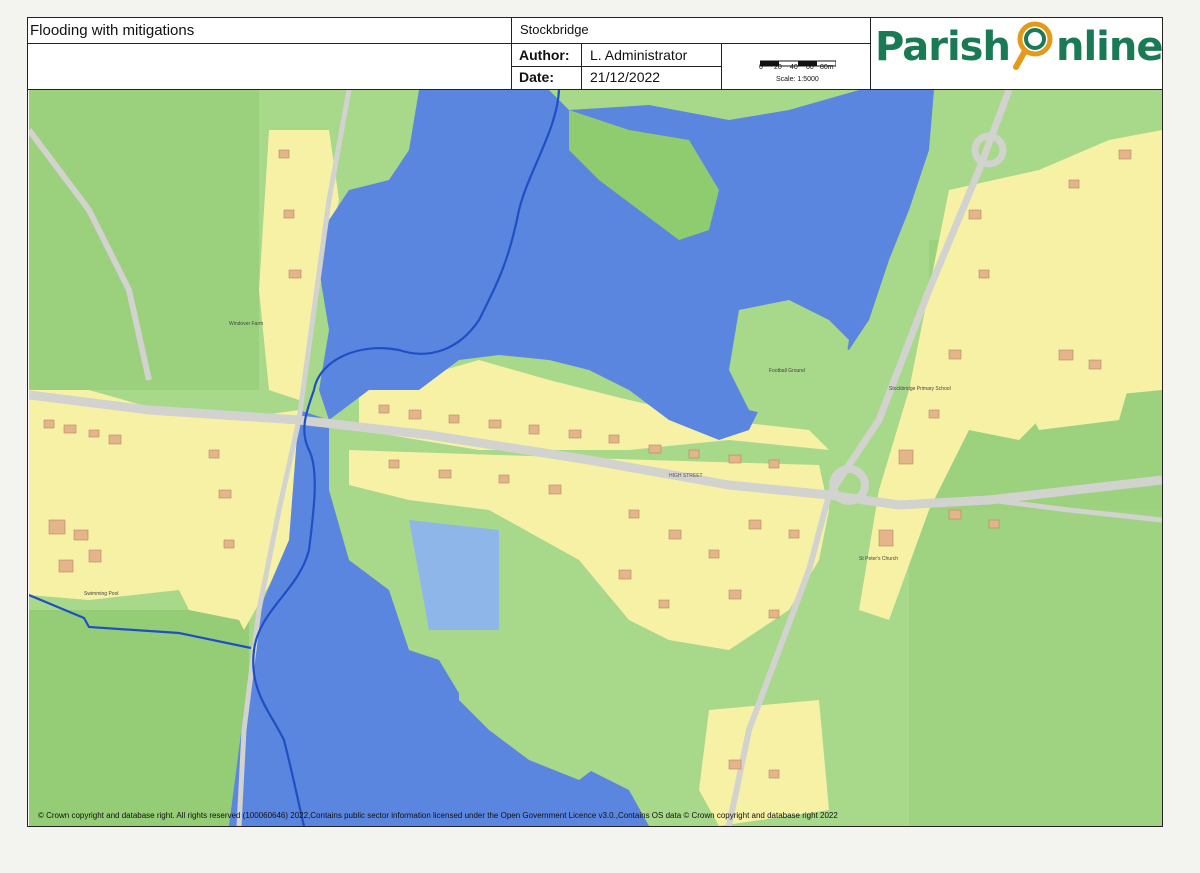 Image resolution: width=1200 pixels, height=873 pixels. Describe the element at coordinates (139, 718) in the screenshot. I see `field-southwest` at that location.